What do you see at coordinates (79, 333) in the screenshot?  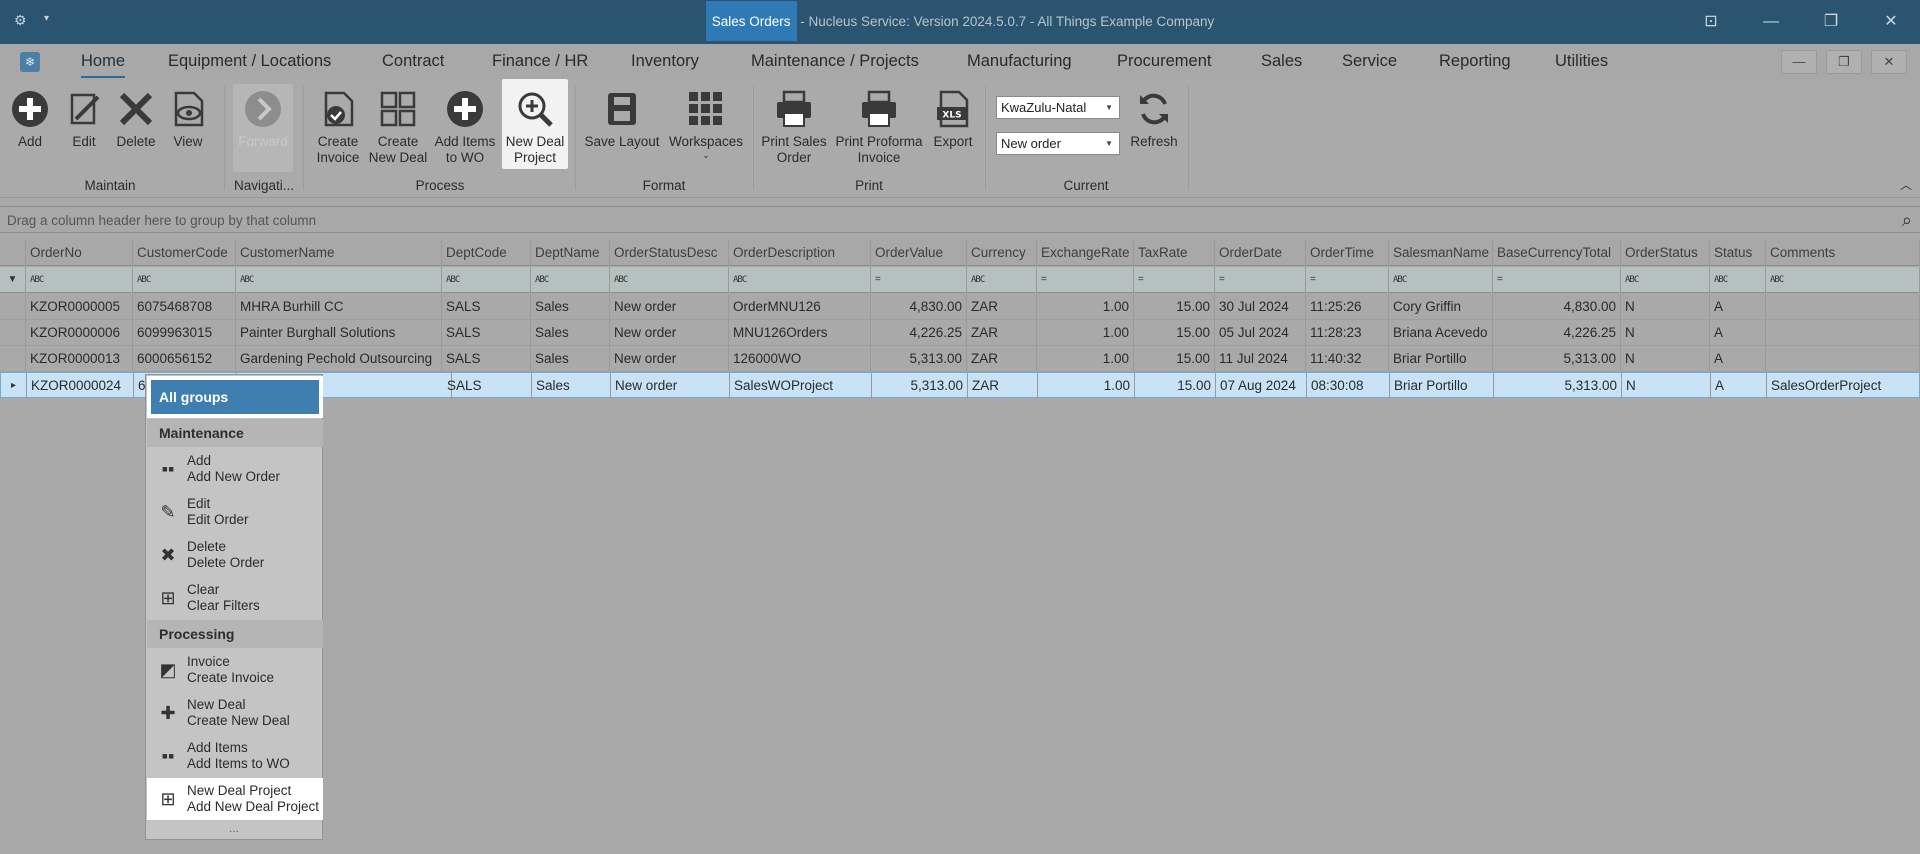 I see `table-cell: KZOR0000006` at bounding box center [79, 333].